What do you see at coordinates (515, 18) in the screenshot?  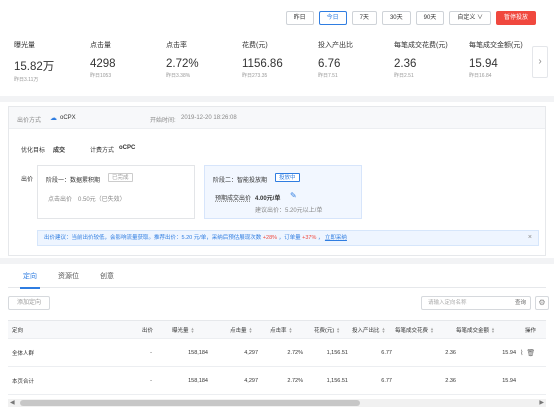 I see `pause-campaign-button: 暂停投放` at bounding box center [515, 18].